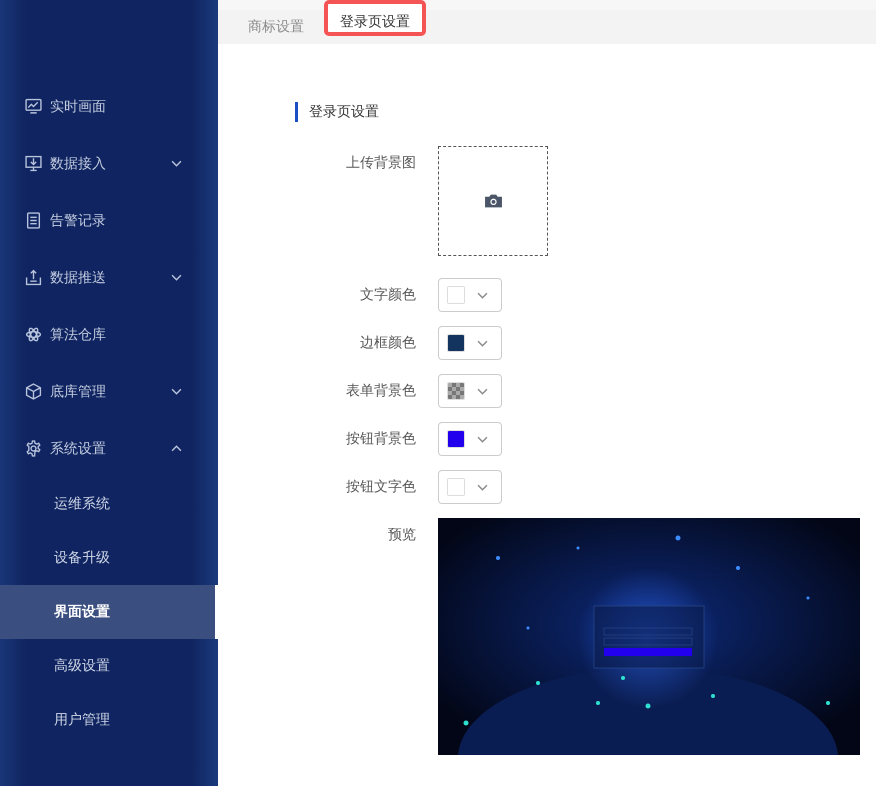  Describe the element at coordinates (109, 666) in the screenshot. I see `submenu-item: 高级设置` at that location.